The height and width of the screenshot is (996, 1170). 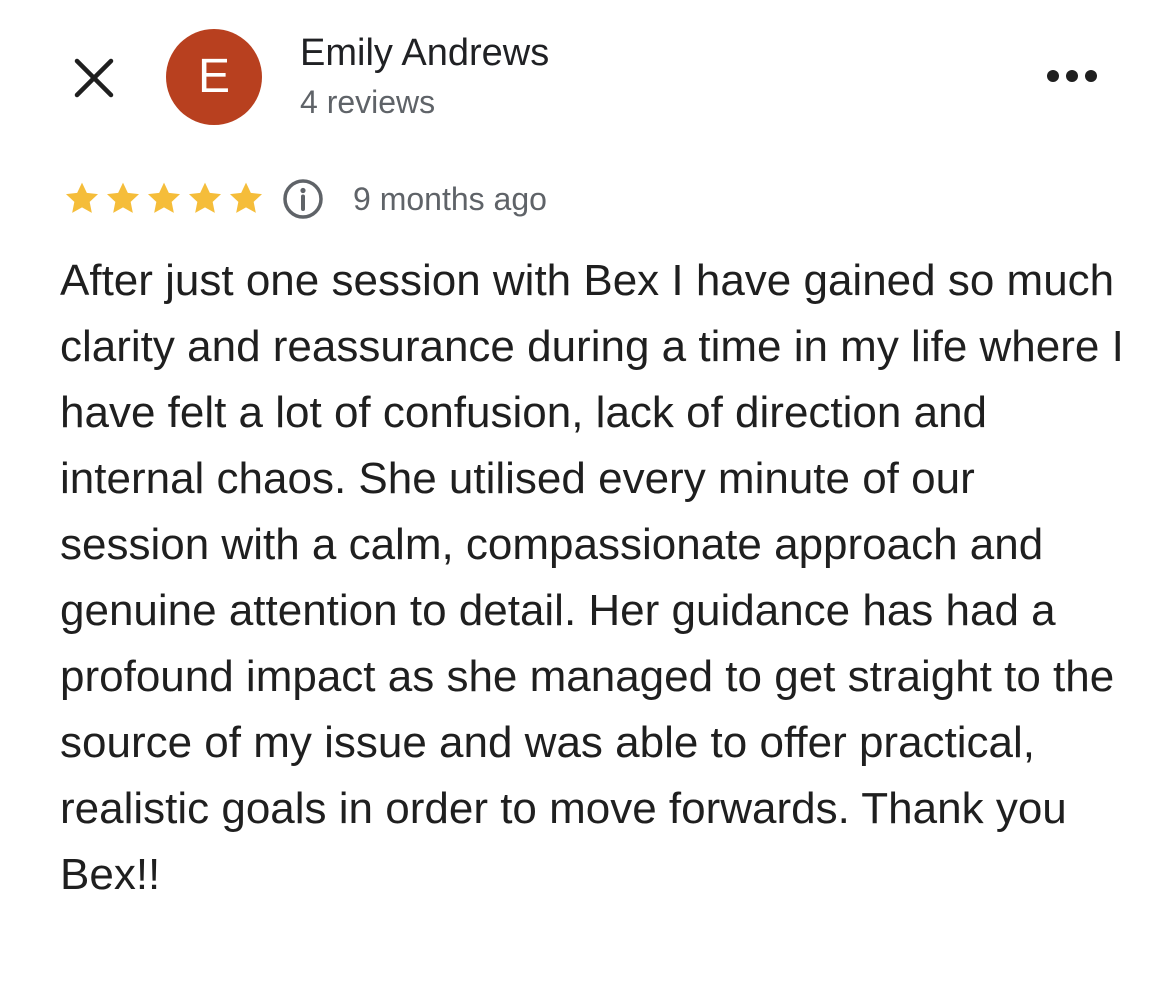 I want to click on review-time: 9 months ago, so click(x=450, y=198).